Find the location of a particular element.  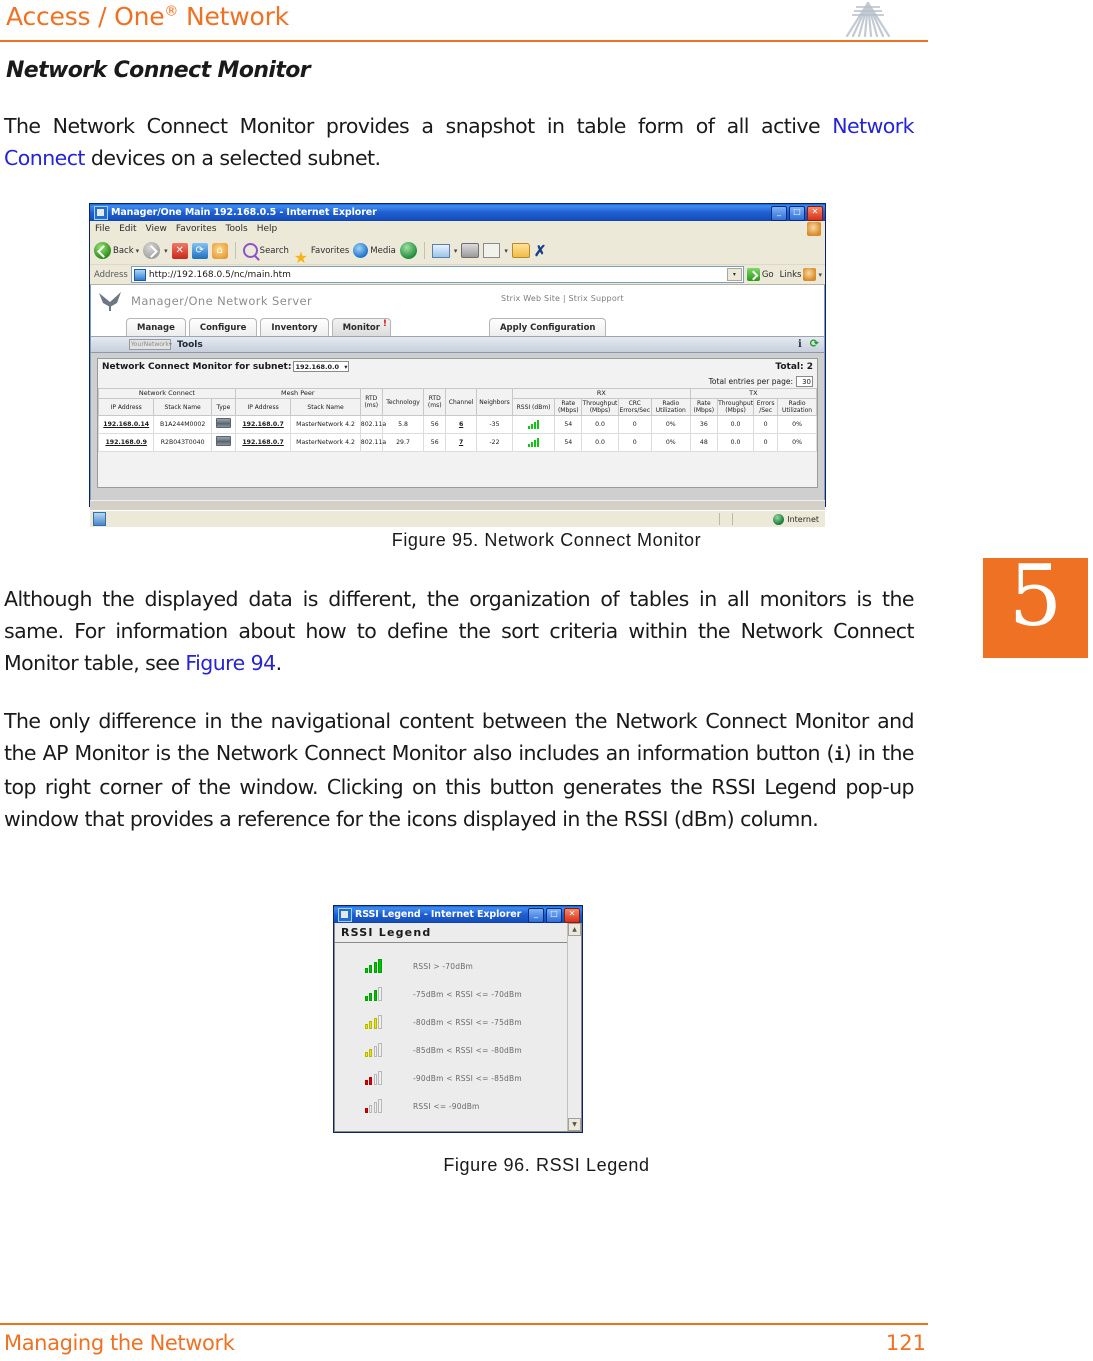

horizontal-scrollbar is located at coordinates (457, 505).